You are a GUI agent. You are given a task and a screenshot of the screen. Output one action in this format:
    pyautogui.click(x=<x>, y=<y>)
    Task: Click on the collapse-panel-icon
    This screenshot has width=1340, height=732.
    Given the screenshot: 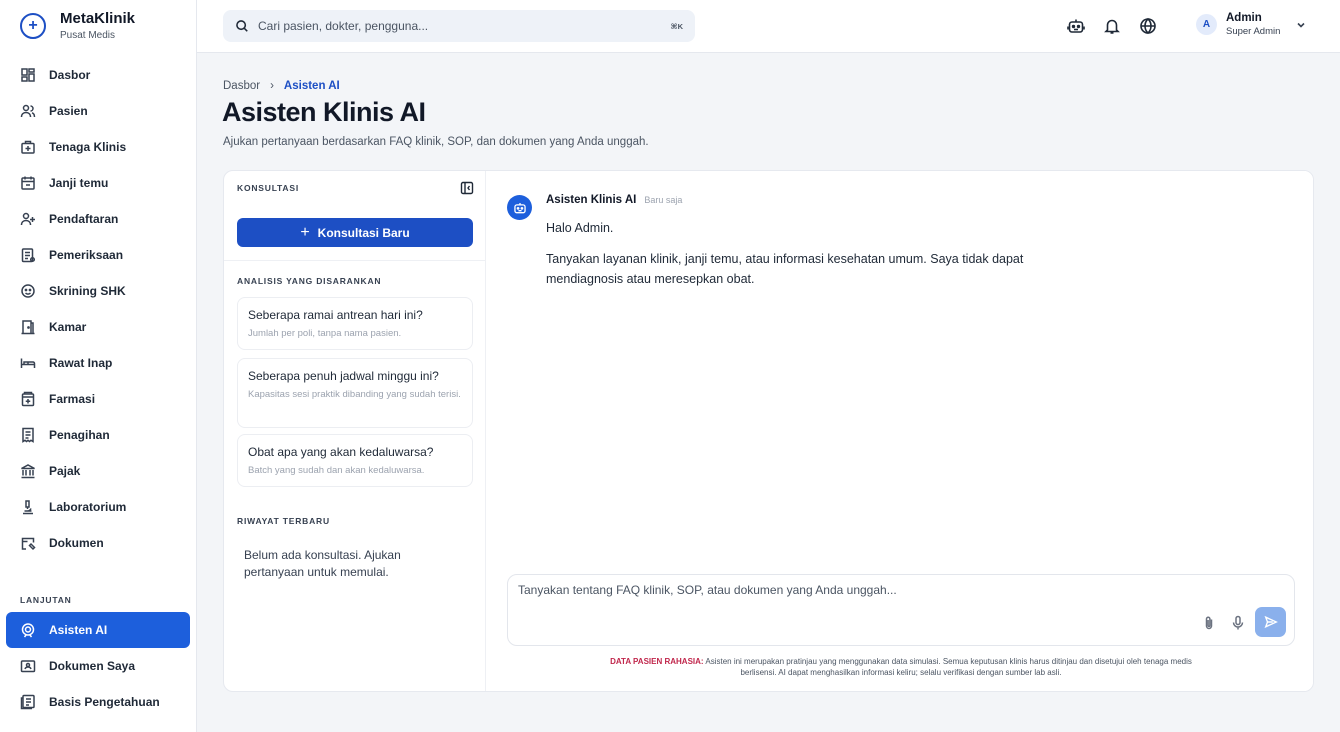 What is the action you would take?
    pyautogui.click(x=467, y=188)
    